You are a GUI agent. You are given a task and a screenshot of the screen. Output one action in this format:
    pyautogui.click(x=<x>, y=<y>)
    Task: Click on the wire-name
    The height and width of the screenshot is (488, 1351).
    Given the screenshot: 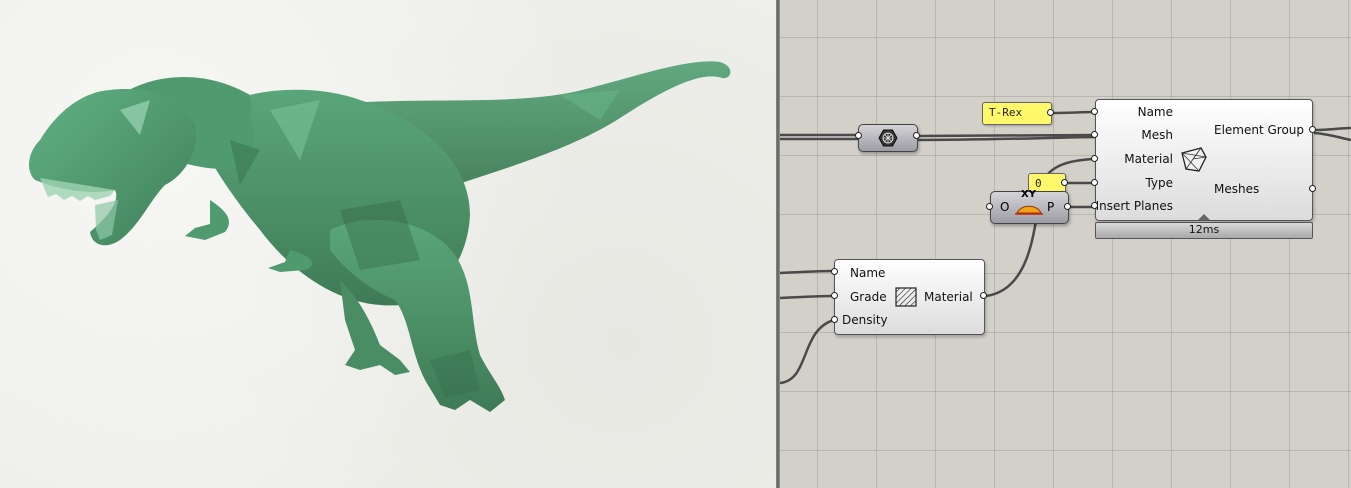 What is the action you would take?
    pyautogui.click(x=1073, y=112)
    